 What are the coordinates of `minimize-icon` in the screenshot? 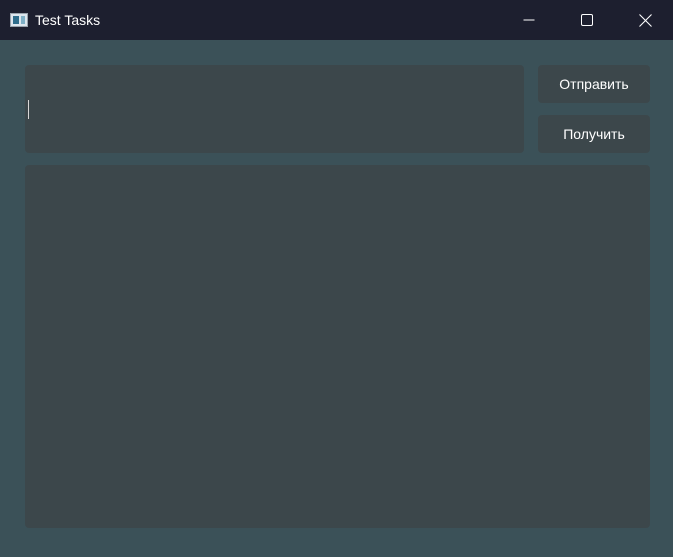 It's located at (529, 20).